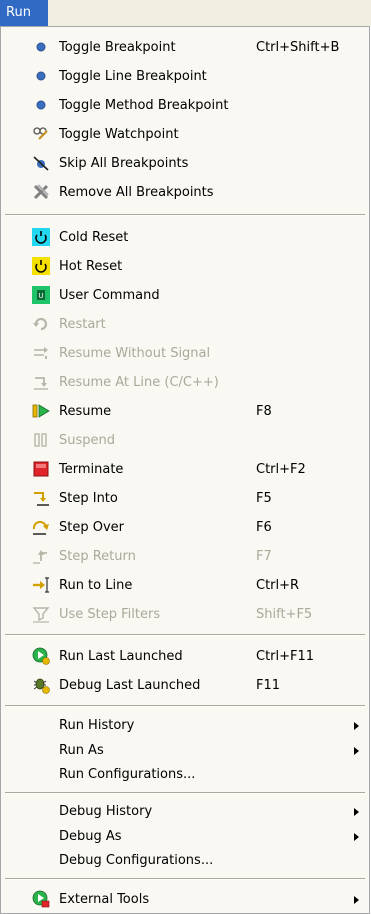  I want to click on run-menu-tab: Run, so click(24, 13).